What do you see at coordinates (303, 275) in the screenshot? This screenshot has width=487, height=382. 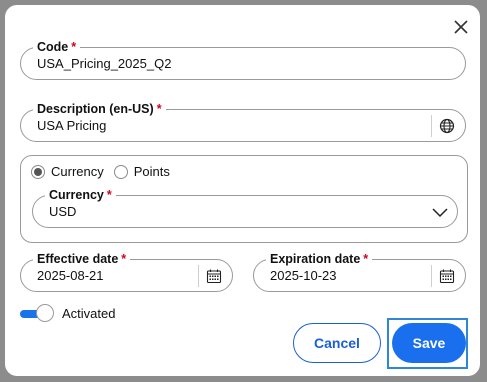 I see `expiration-date-value: 2025-10-23` at bounding box center [303, 275].